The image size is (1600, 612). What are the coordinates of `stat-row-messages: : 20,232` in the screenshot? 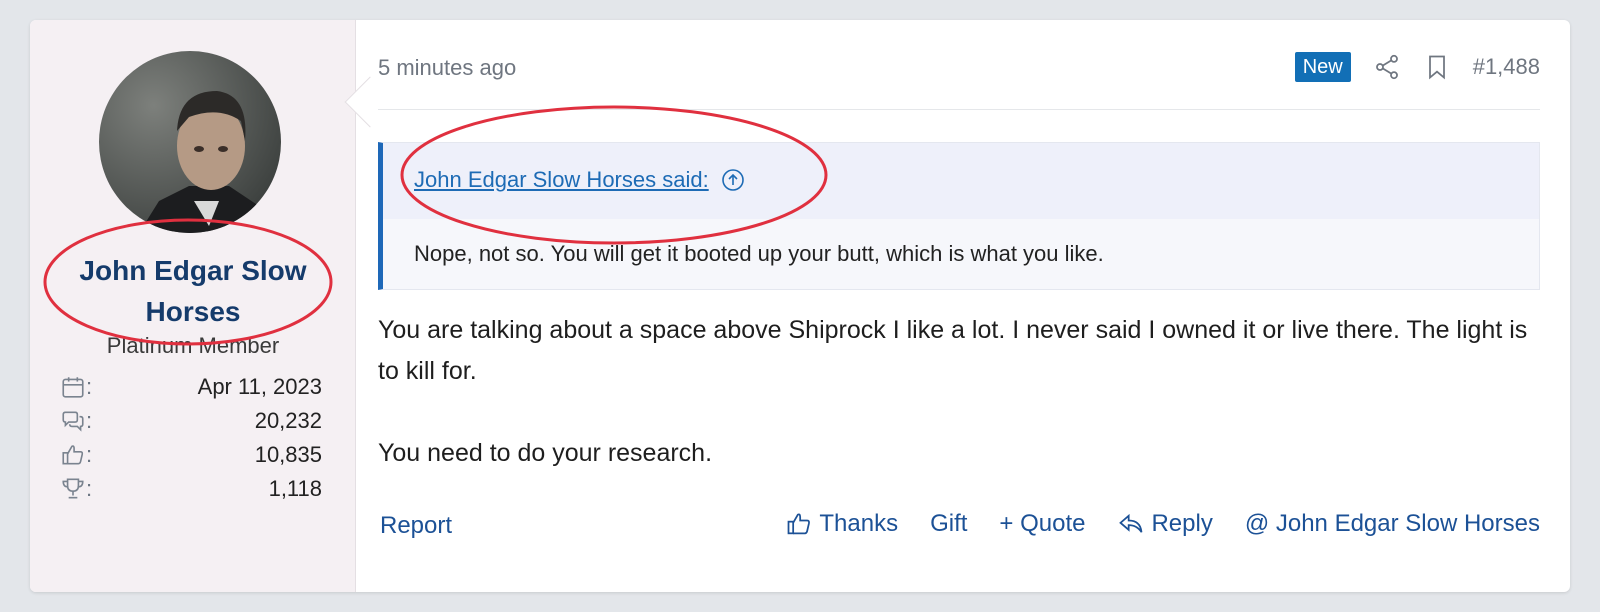 It's located at (191, 421).